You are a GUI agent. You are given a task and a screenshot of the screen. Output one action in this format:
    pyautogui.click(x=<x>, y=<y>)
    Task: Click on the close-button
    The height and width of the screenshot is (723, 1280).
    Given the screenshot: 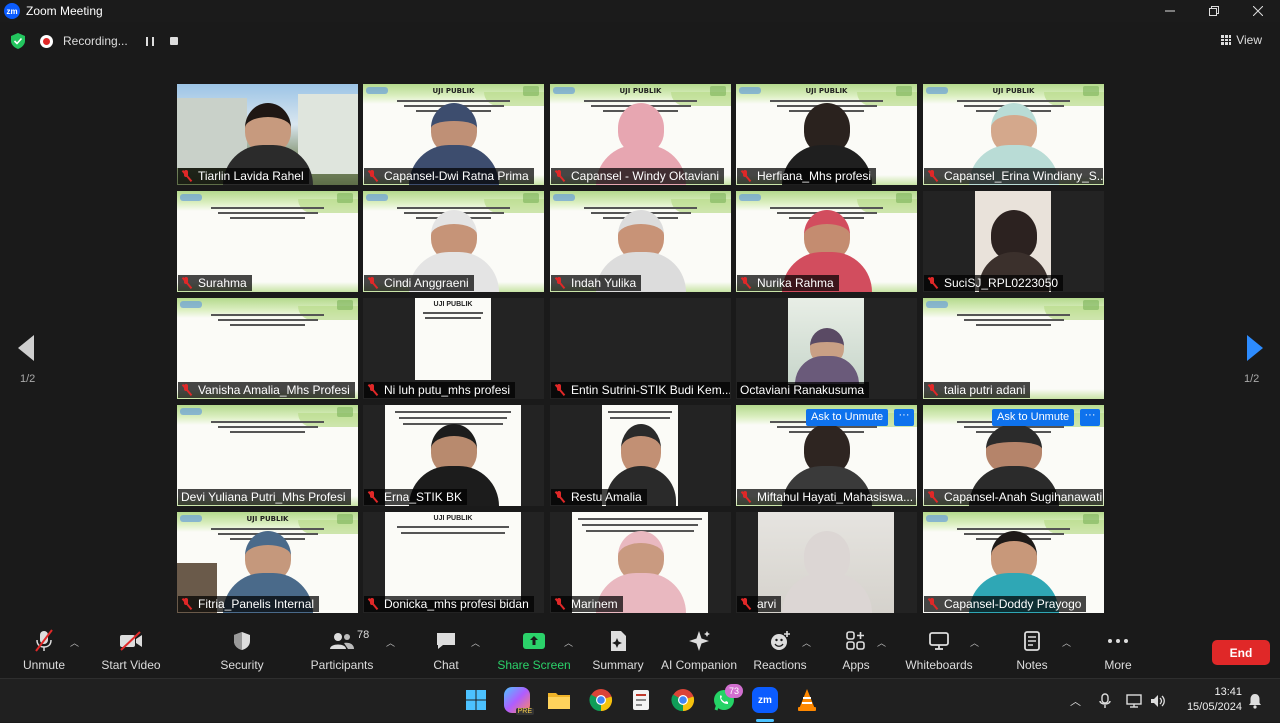 What is the action you would take?
    pyautogui.click(x=1258, y=11)
    